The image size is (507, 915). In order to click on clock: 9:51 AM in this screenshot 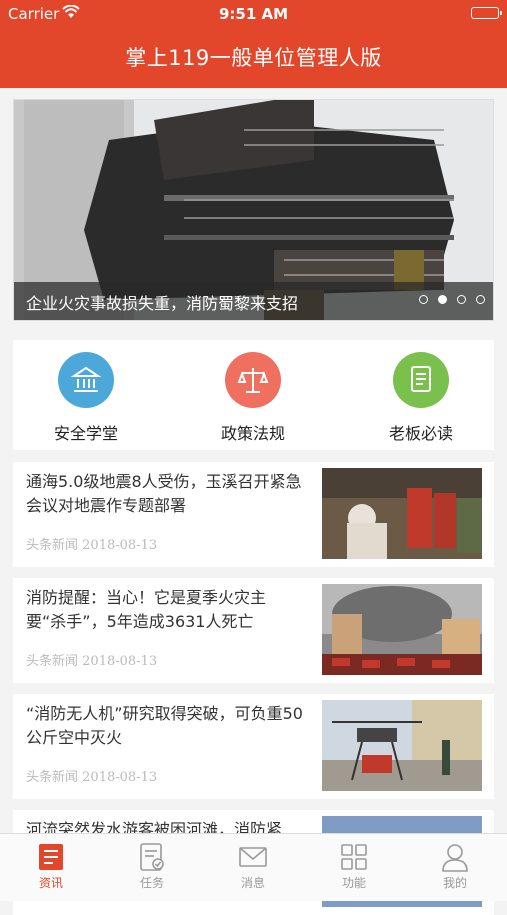, I will do `click(253, 14)`.